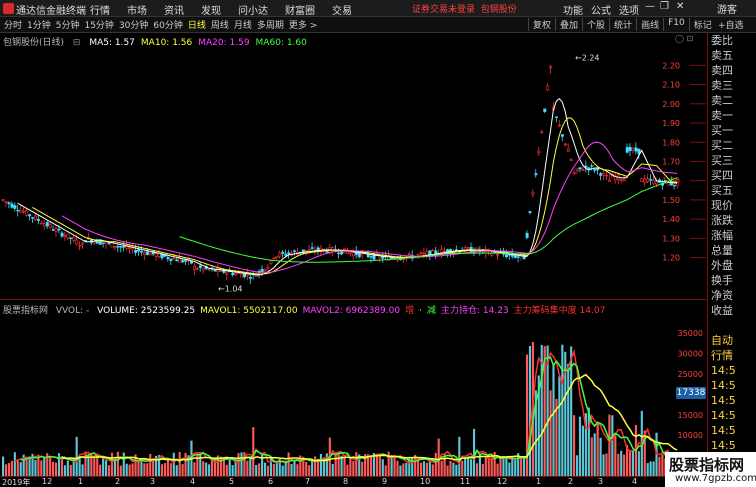 This screenshot has height=487, width=756. What do you see at coordinates (702, 24) in the screenshot?
I see `tool-button: 标记` at bounding box center [702, 24].